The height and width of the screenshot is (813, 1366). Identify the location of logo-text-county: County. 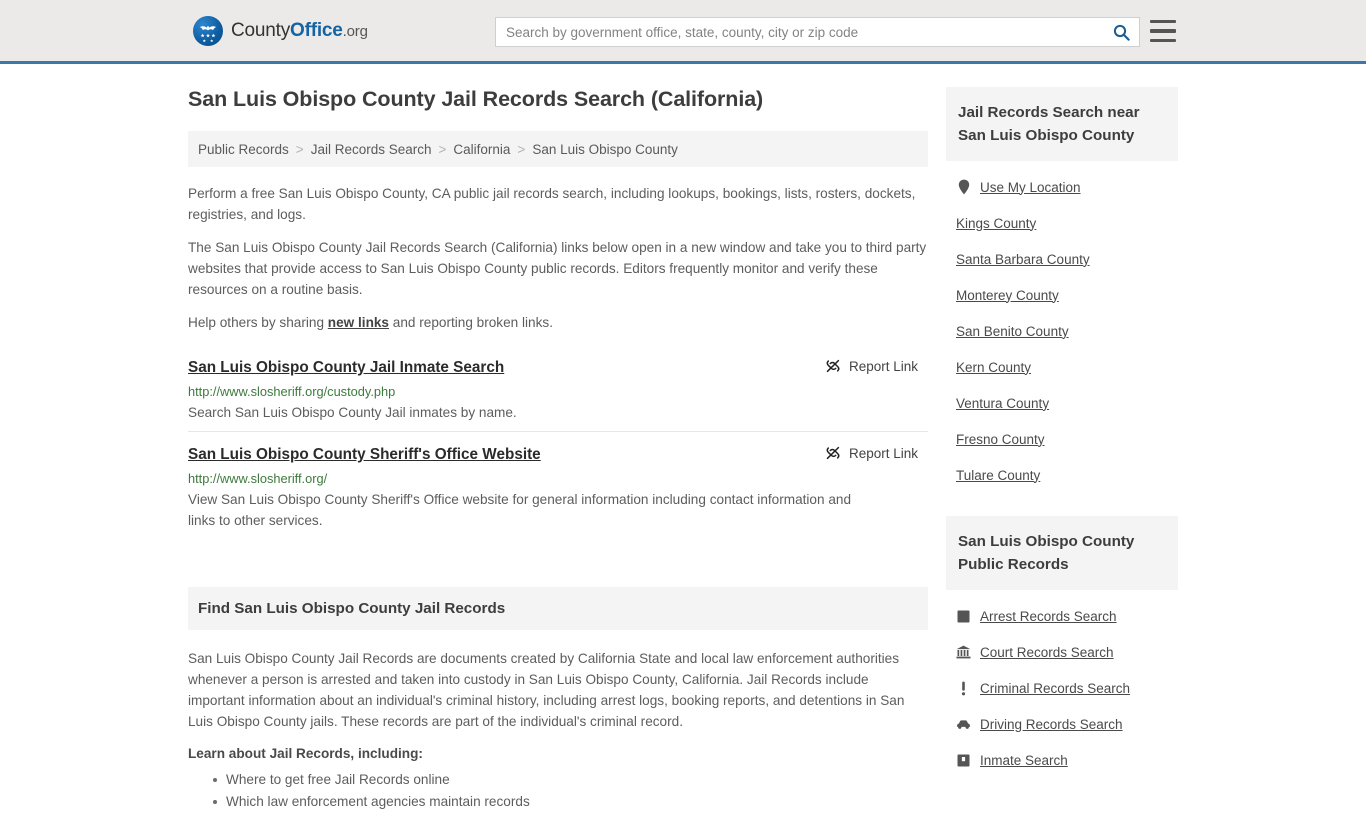
(261, 30).